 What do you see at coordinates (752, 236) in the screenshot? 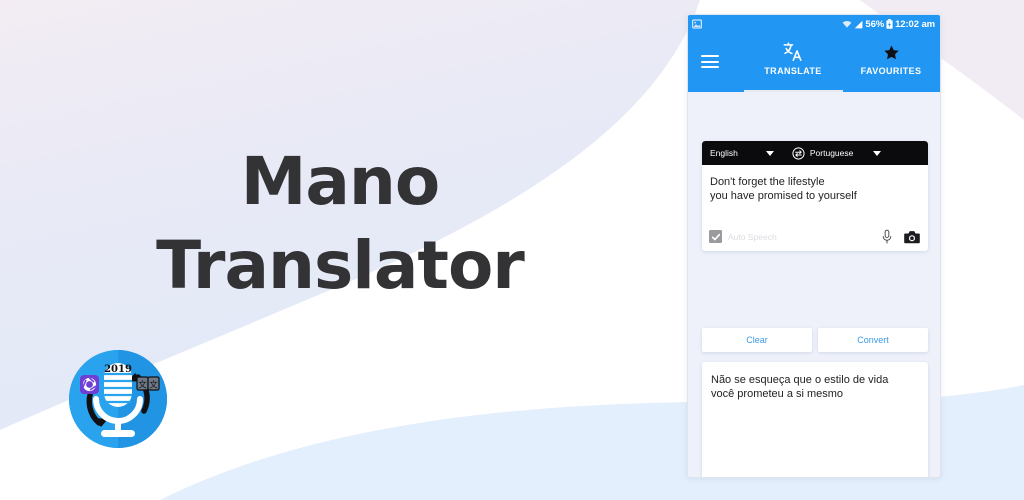
I see `auto-speech-label: Auto Speech` at bounding box center [752, 236].